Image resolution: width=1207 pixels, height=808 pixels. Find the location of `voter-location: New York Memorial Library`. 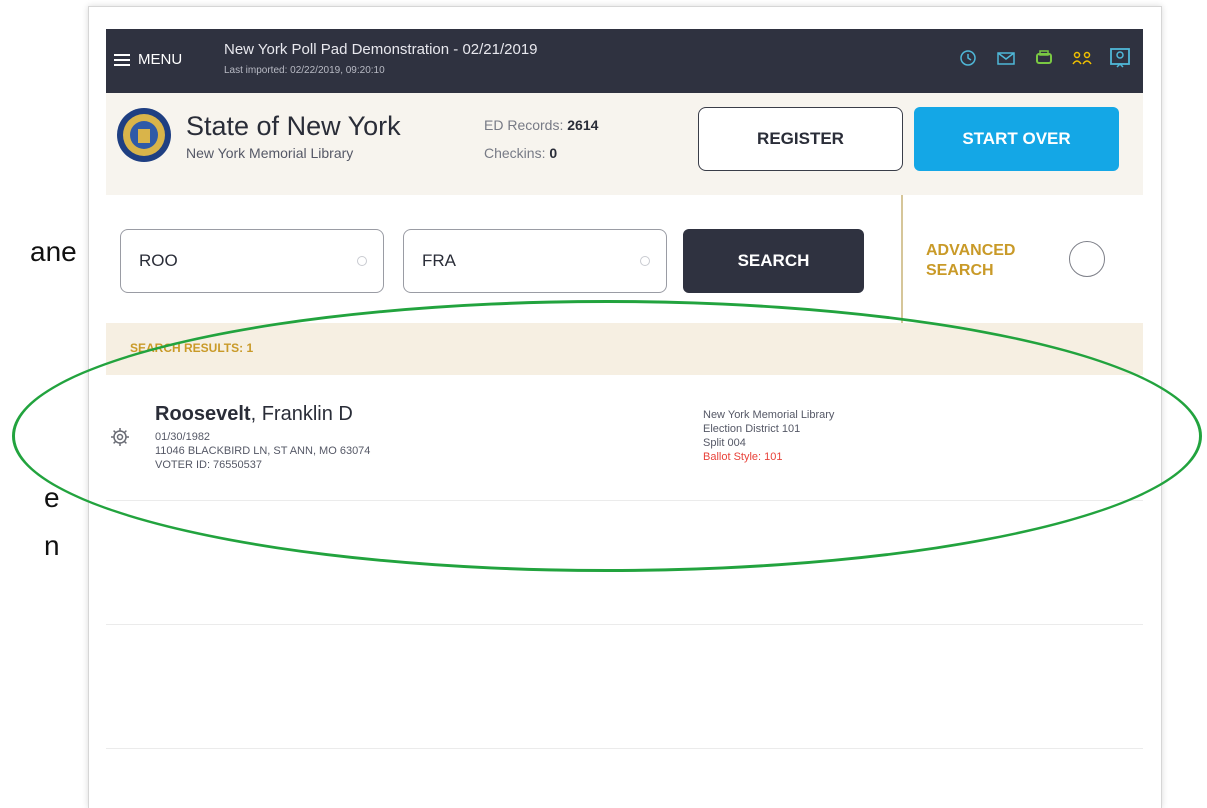

voter-location: New York Memorial Library is located at coordinates (769, 415).